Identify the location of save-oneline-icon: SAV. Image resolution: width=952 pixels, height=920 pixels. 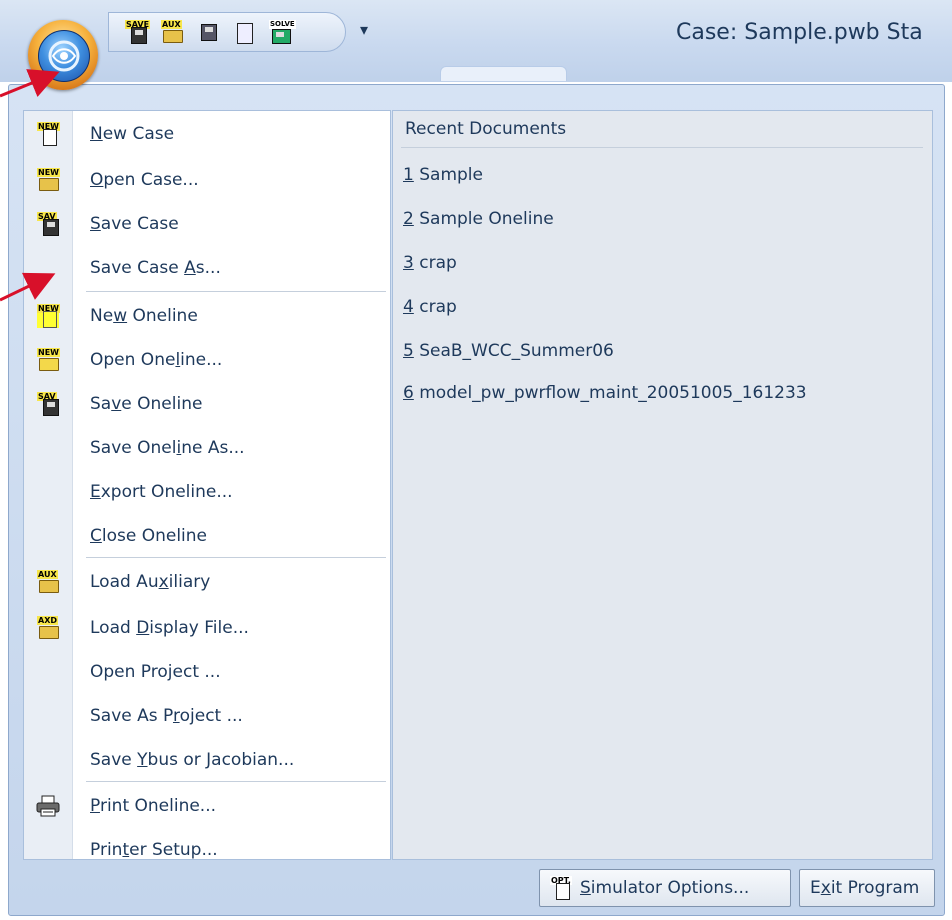
(48, 404).